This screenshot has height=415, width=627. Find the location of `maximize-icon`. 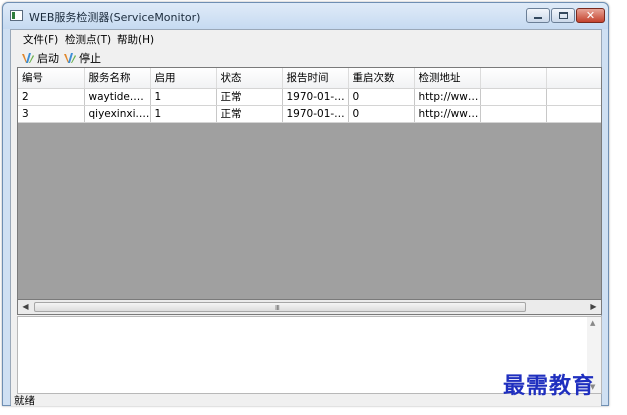

maximize-icon is located at coordinates (563, 15).